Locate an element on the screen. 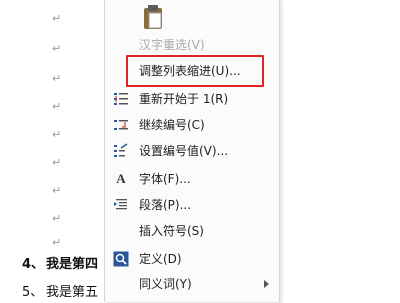  submenu-arrow-icon is located at coordinates (266, 284).